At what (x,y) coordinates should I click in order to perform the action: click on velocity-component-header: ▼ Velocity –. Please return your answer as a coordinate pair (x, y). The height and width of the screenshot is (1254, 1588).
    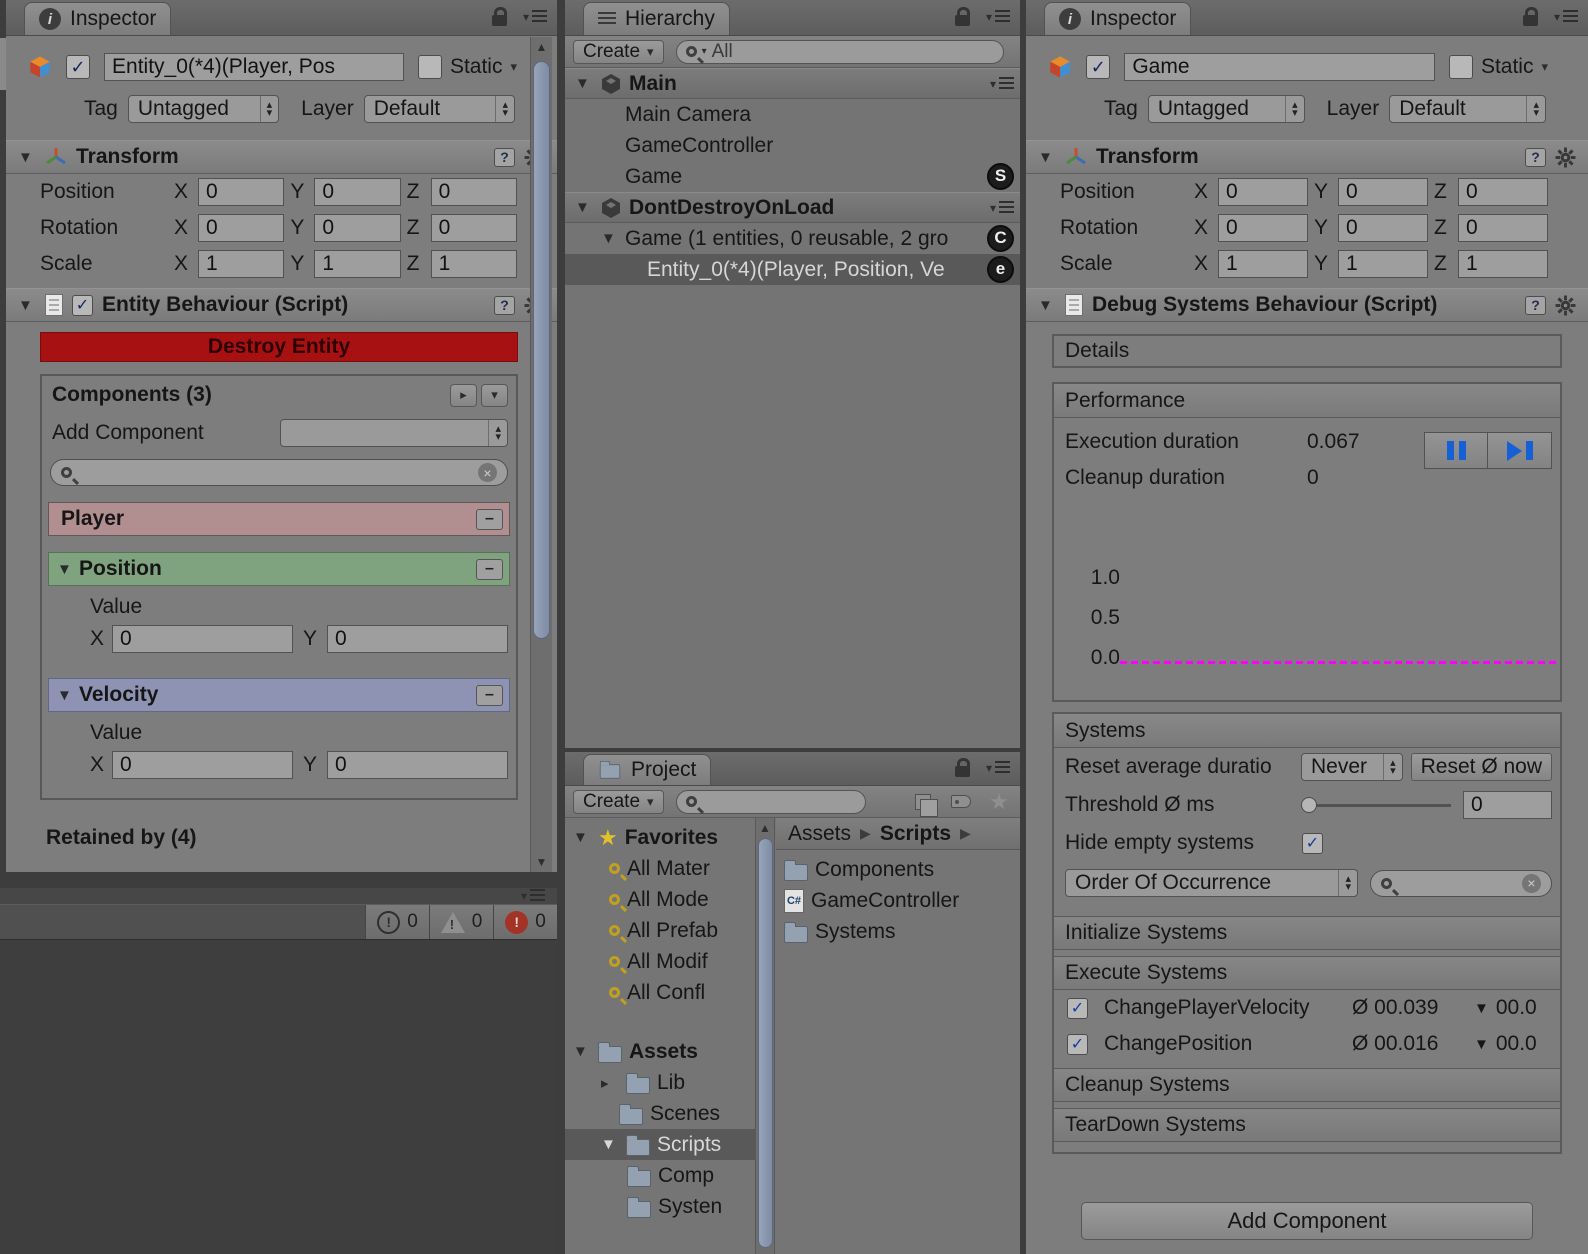
    Looking at the image, I should click on (279, 695).